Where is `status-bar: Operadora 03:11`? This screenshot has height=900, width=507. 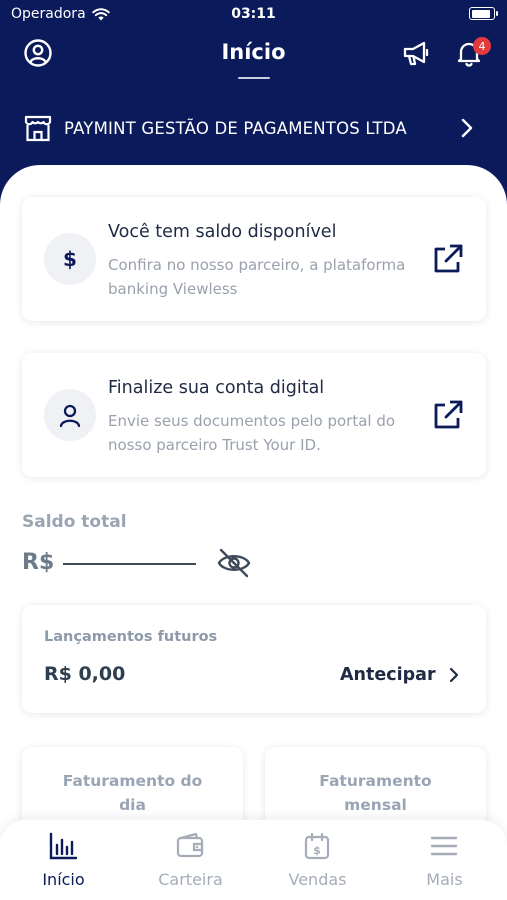 status-bar: Operadora 03:11 is located at coordinates (253, 14).